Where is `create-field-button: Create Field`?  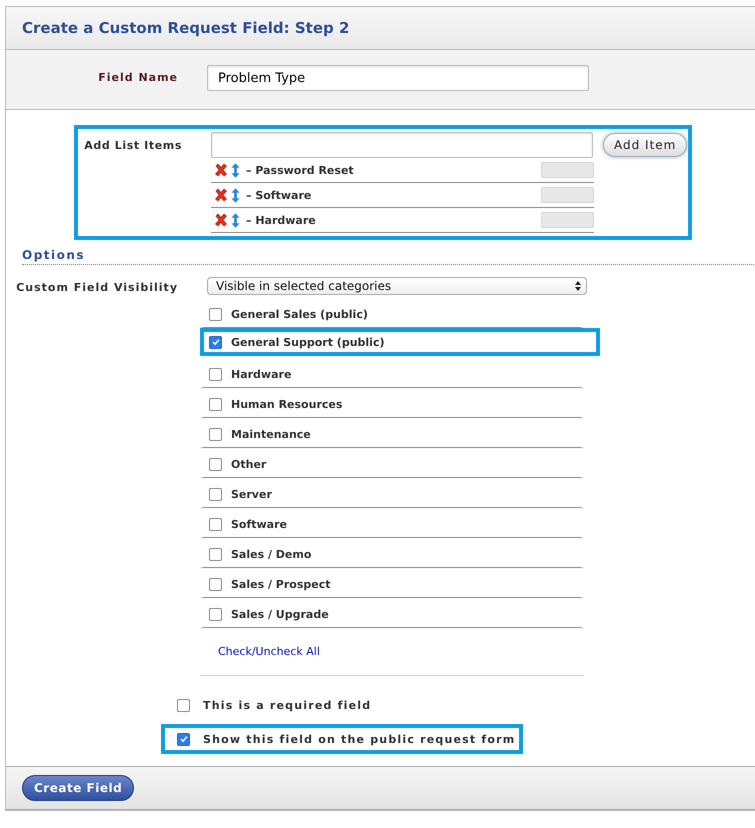 create-field-button: Create Field is located at coordinates (78, 788).